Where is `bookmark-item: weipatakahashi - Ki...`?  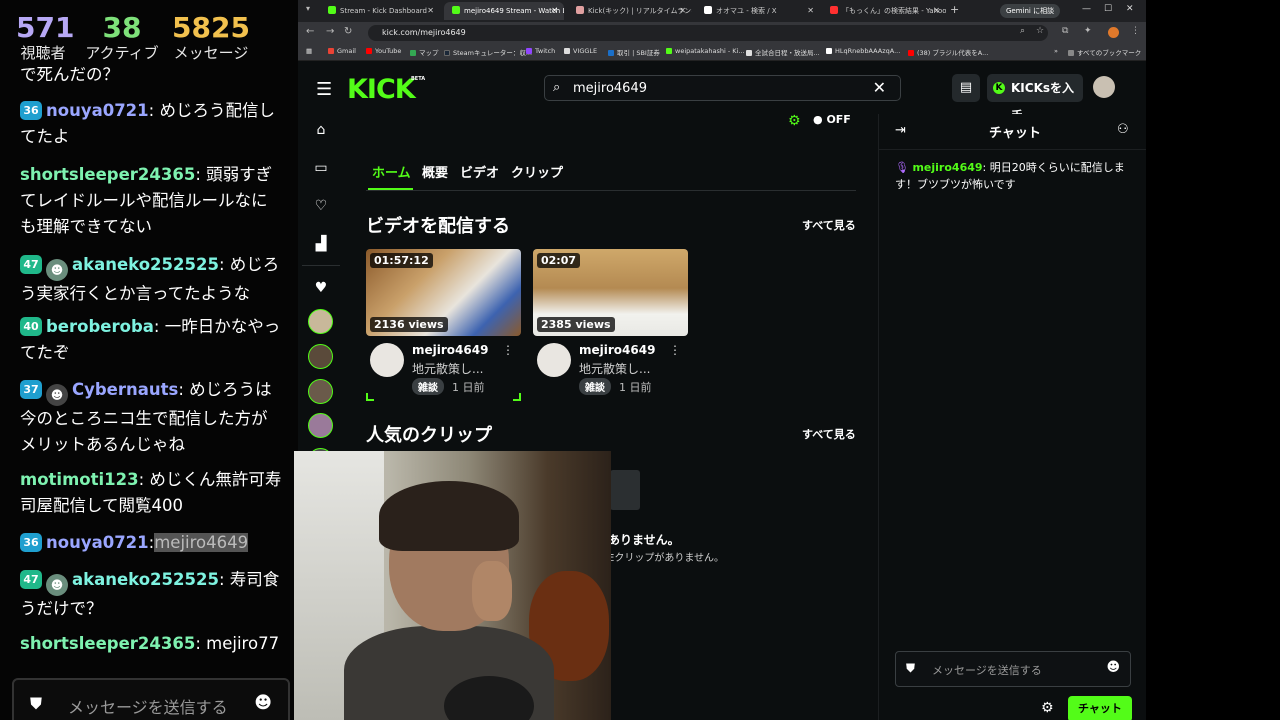 bookmark-item: weipatakahashi - Ki... is located at coordinates (705, 51).